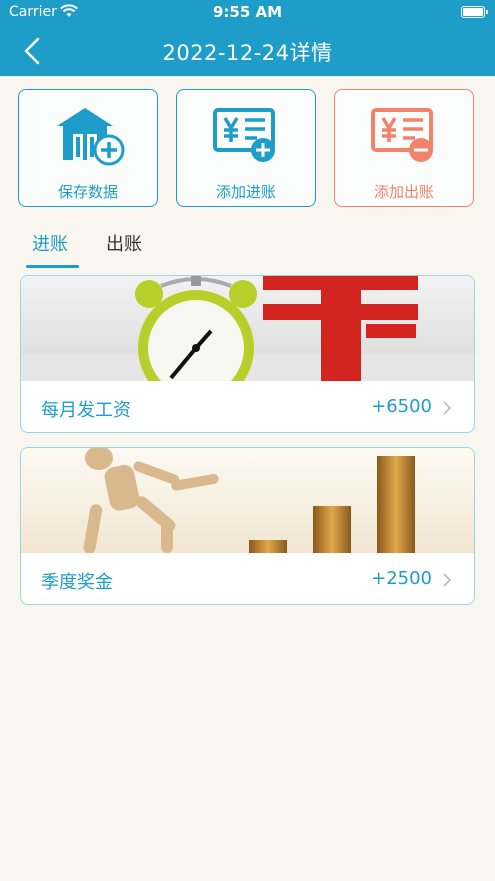 This screenshot has height=881, width=495. I want to click on bill-plus-icon, so click(244, 135).